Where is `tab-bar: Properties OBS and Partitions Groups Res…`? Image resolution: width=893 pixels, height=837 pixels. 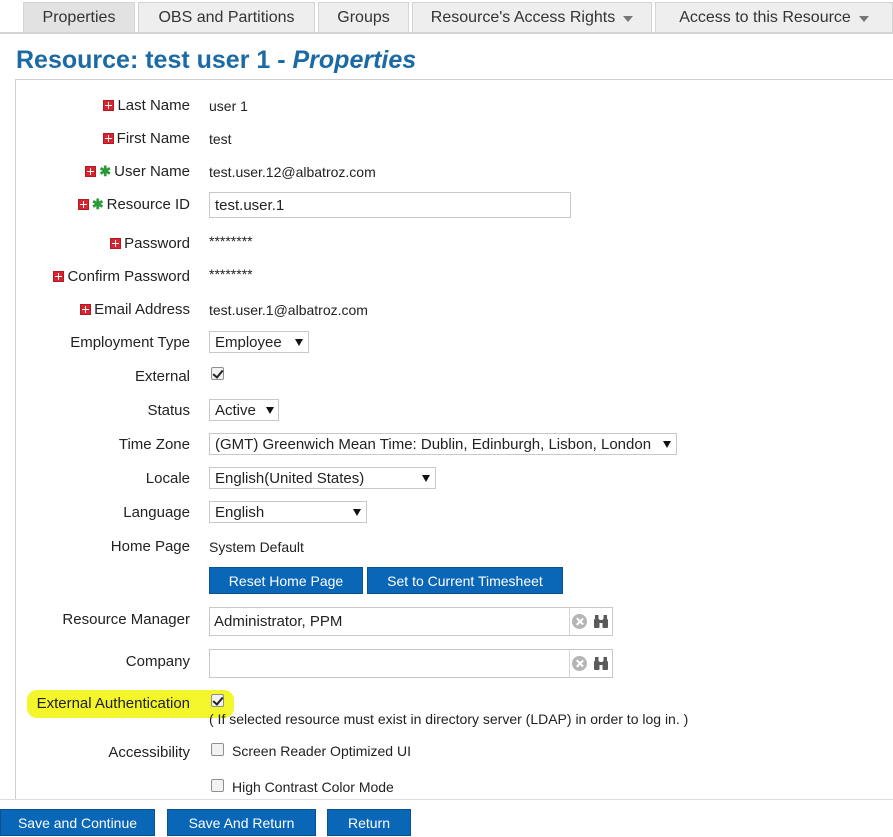
tab-bar: Properties OBS and Partitions Groups Res… is located at coordinates (446, 17).